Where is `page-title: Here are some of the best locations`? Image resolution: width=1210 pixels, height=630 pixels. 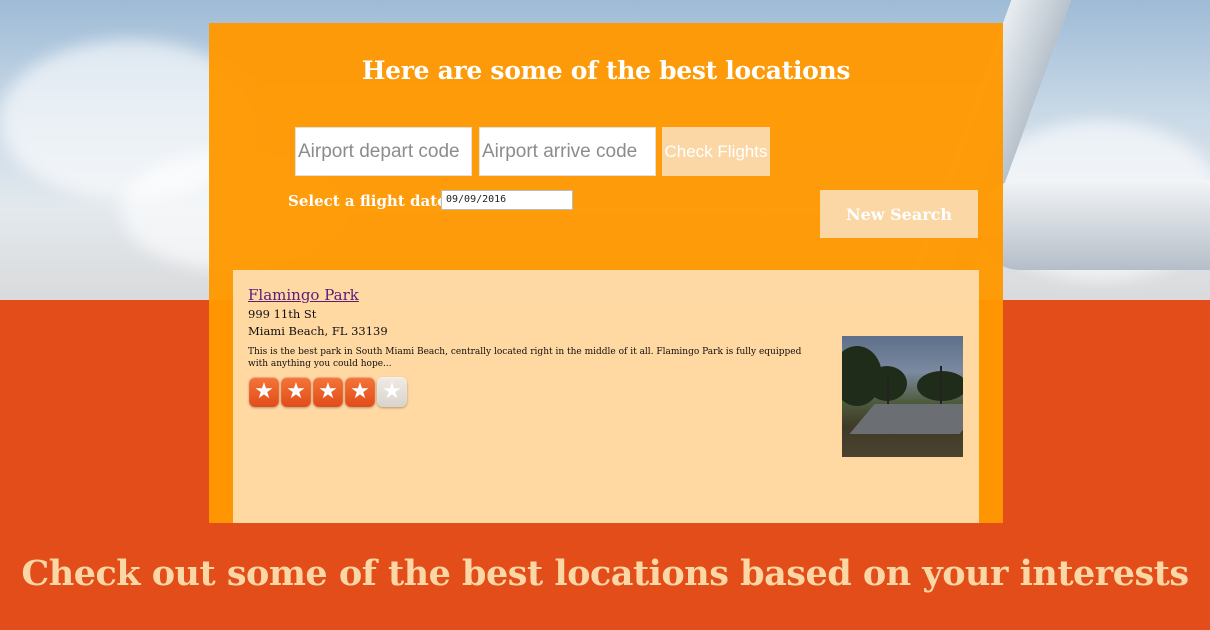
page-title: Here are some of the best locations is located at coordinates (606, 70).